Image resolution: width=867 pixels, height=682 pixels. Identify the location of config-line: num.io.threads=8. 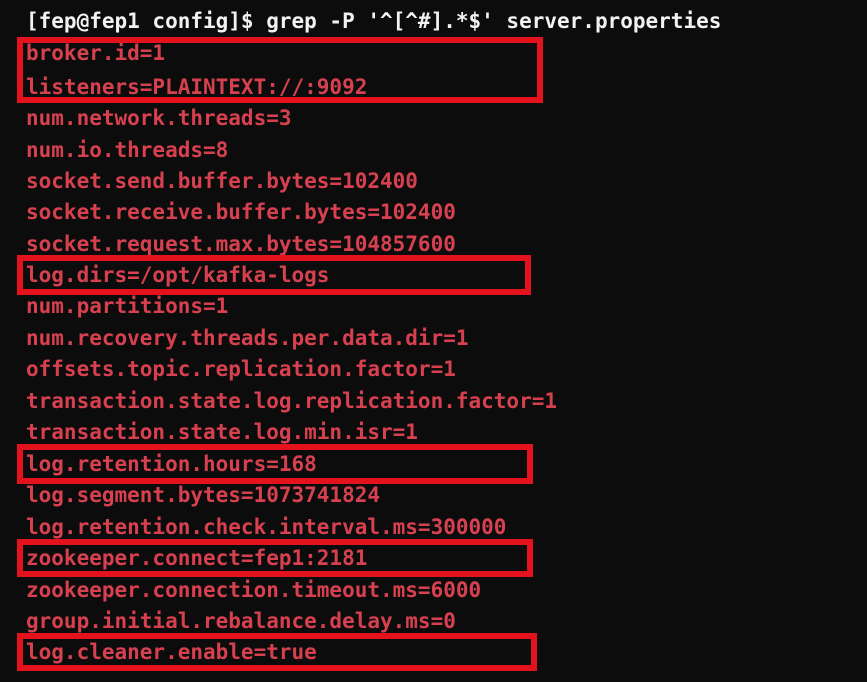
(127, 150).